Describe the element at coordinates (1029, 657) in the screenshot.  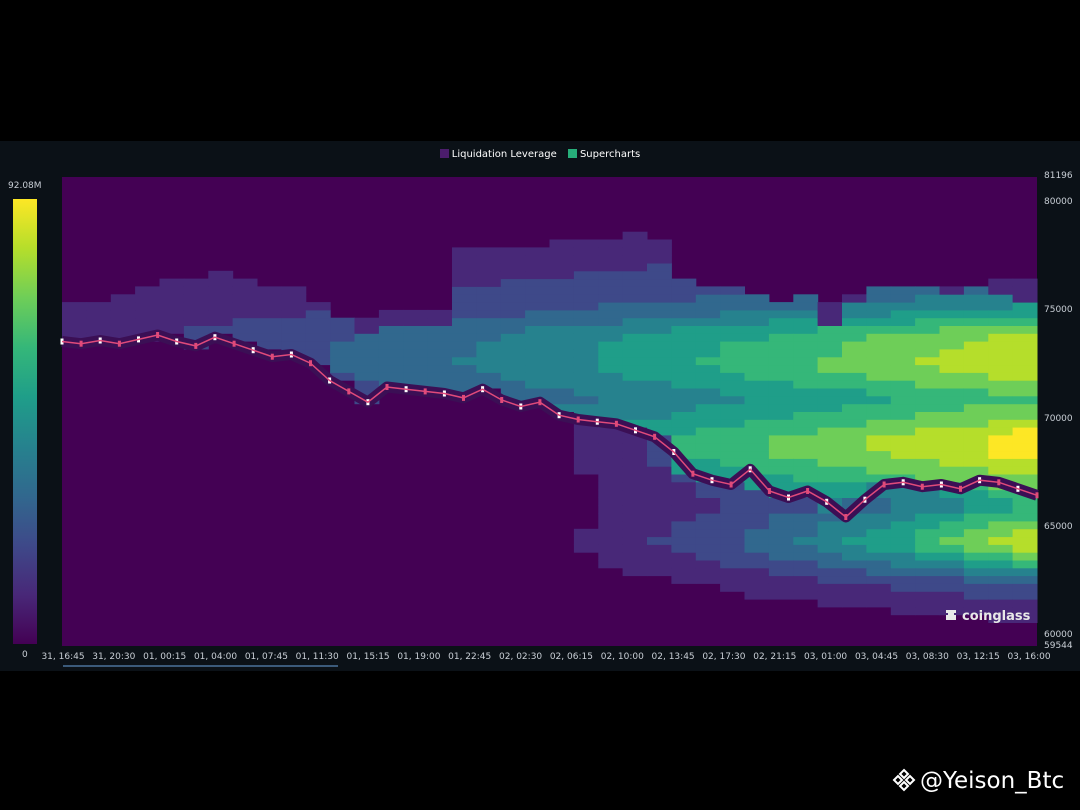
I see `x-tick-label: 03, 16:00` at that location.